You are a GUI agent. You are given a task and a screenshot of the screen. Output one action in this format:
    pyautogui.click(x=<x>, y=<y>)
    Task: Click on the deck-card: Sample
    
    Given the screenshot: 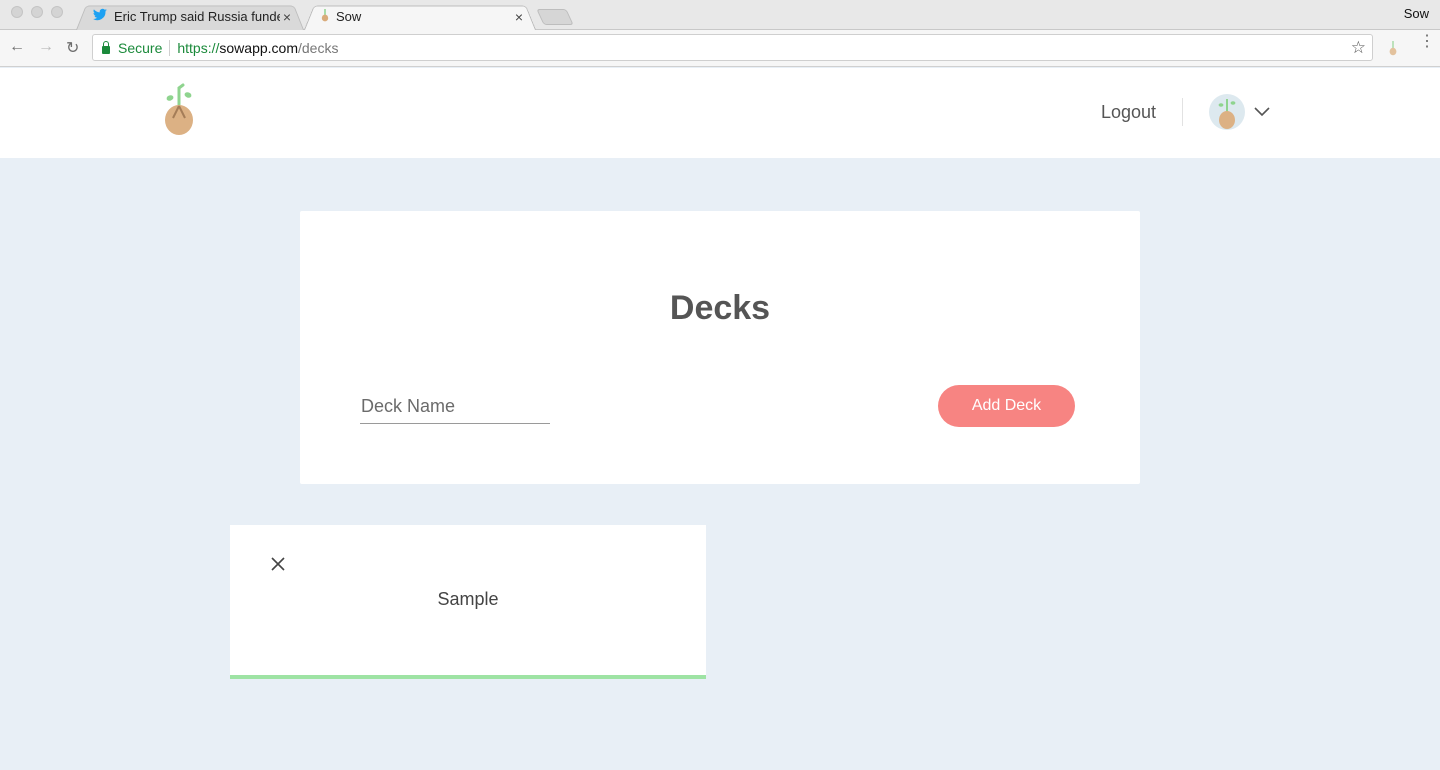 What is the action you would take?
    pyautogui.click(x=468, y=602)
    